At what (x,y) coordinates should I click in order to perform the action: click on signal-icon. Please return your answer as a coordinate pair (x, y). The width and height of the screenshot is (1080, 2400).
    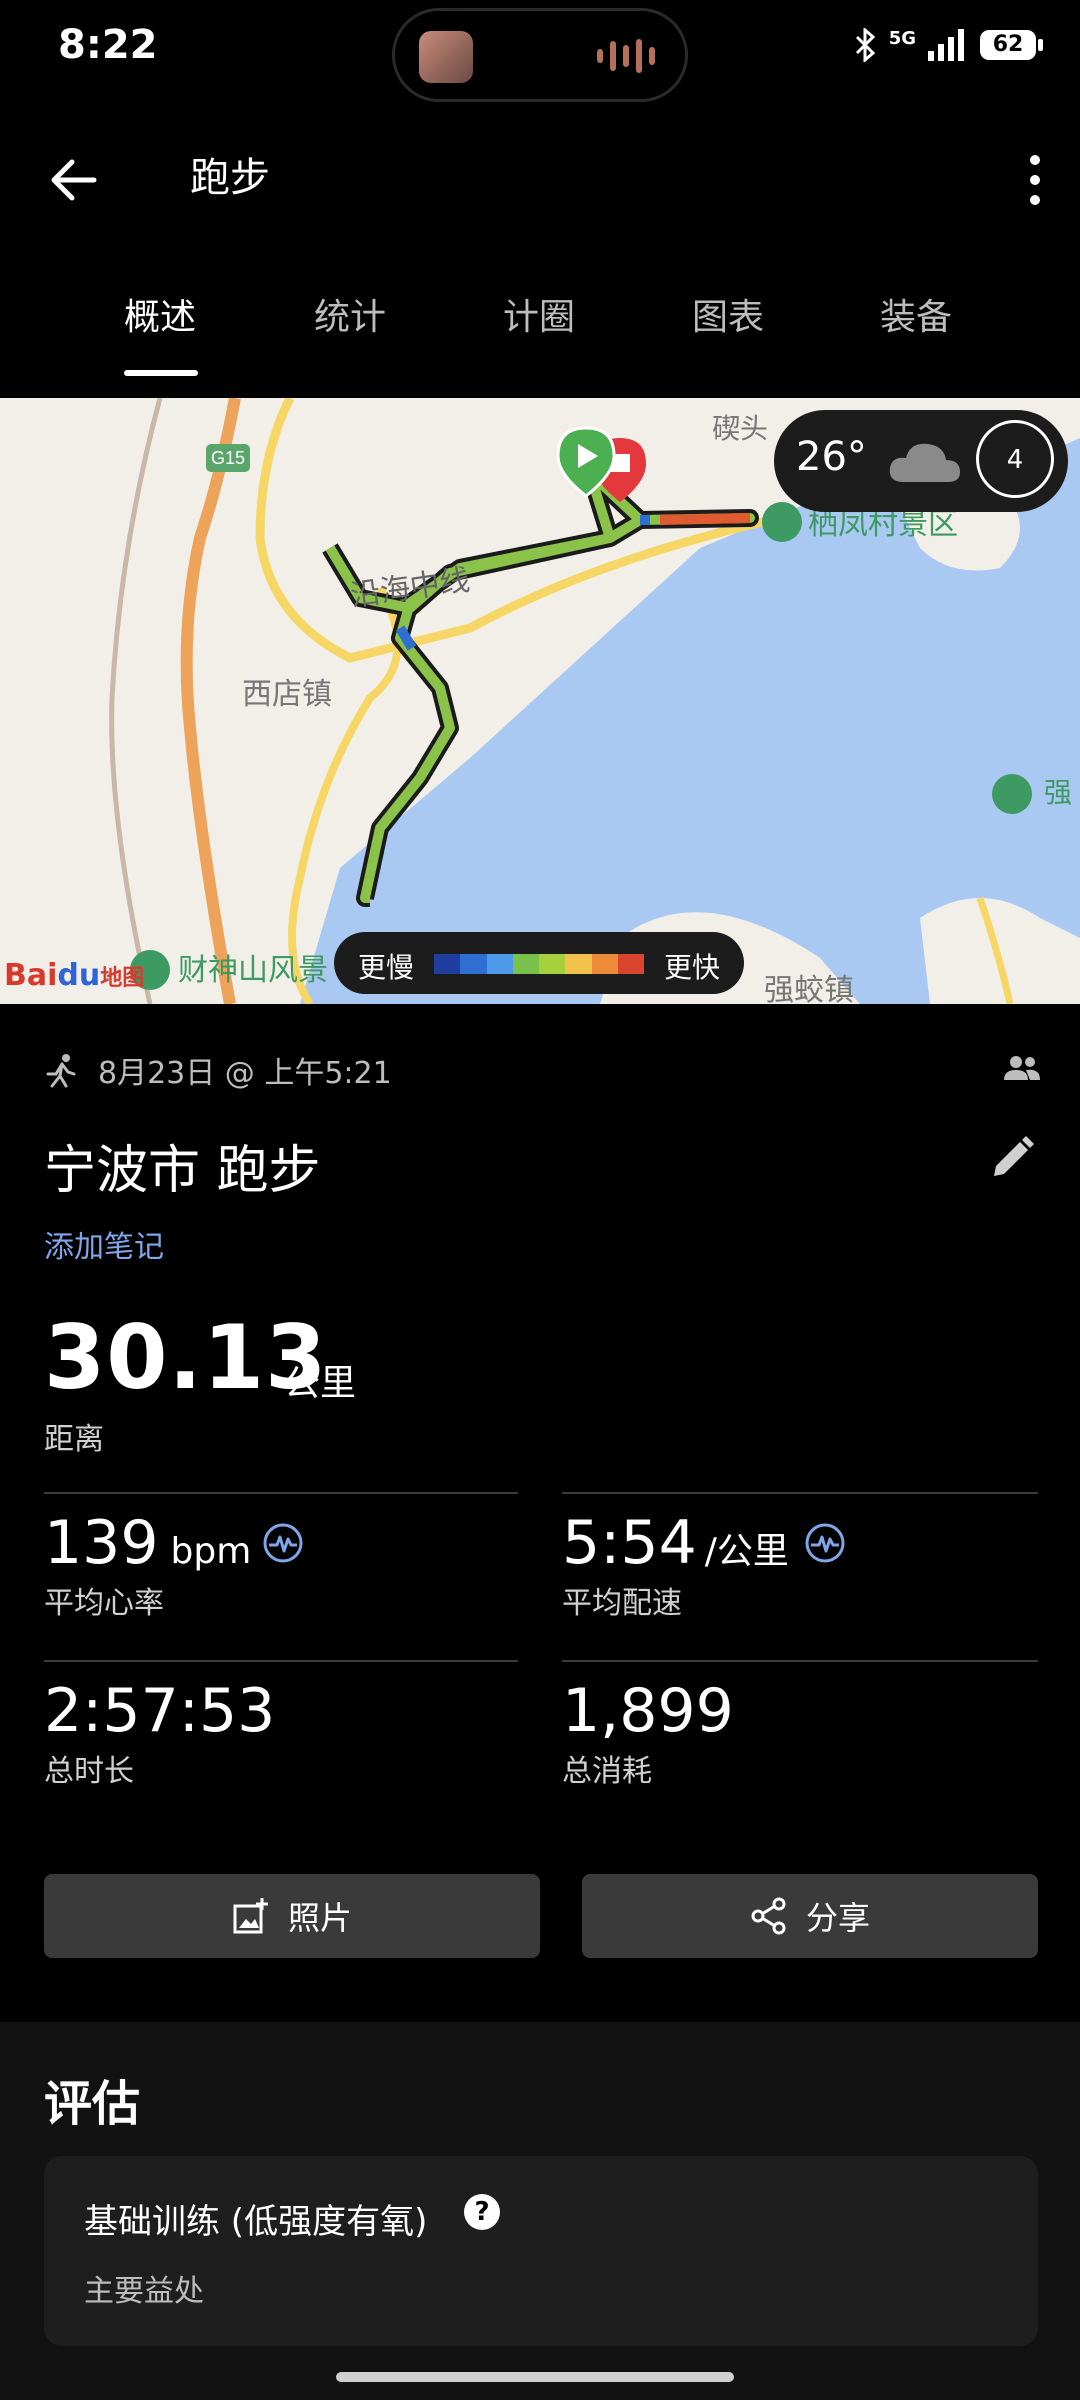
    Looking at the image, I should click on (946, 45).